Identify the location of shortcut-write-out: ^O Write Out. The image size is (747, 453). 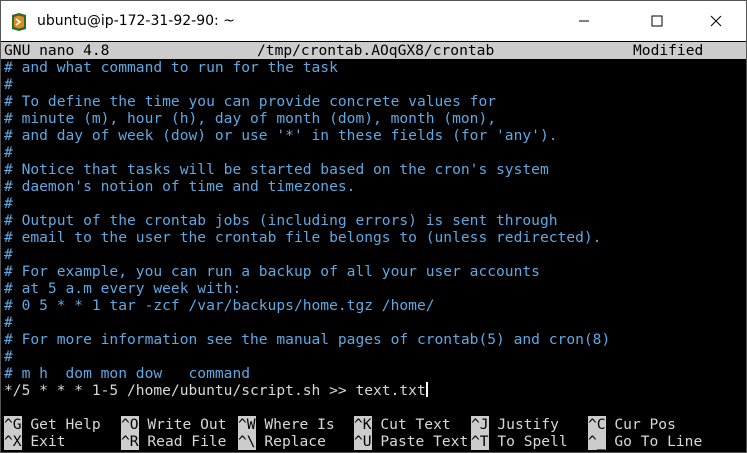
(173, 424).